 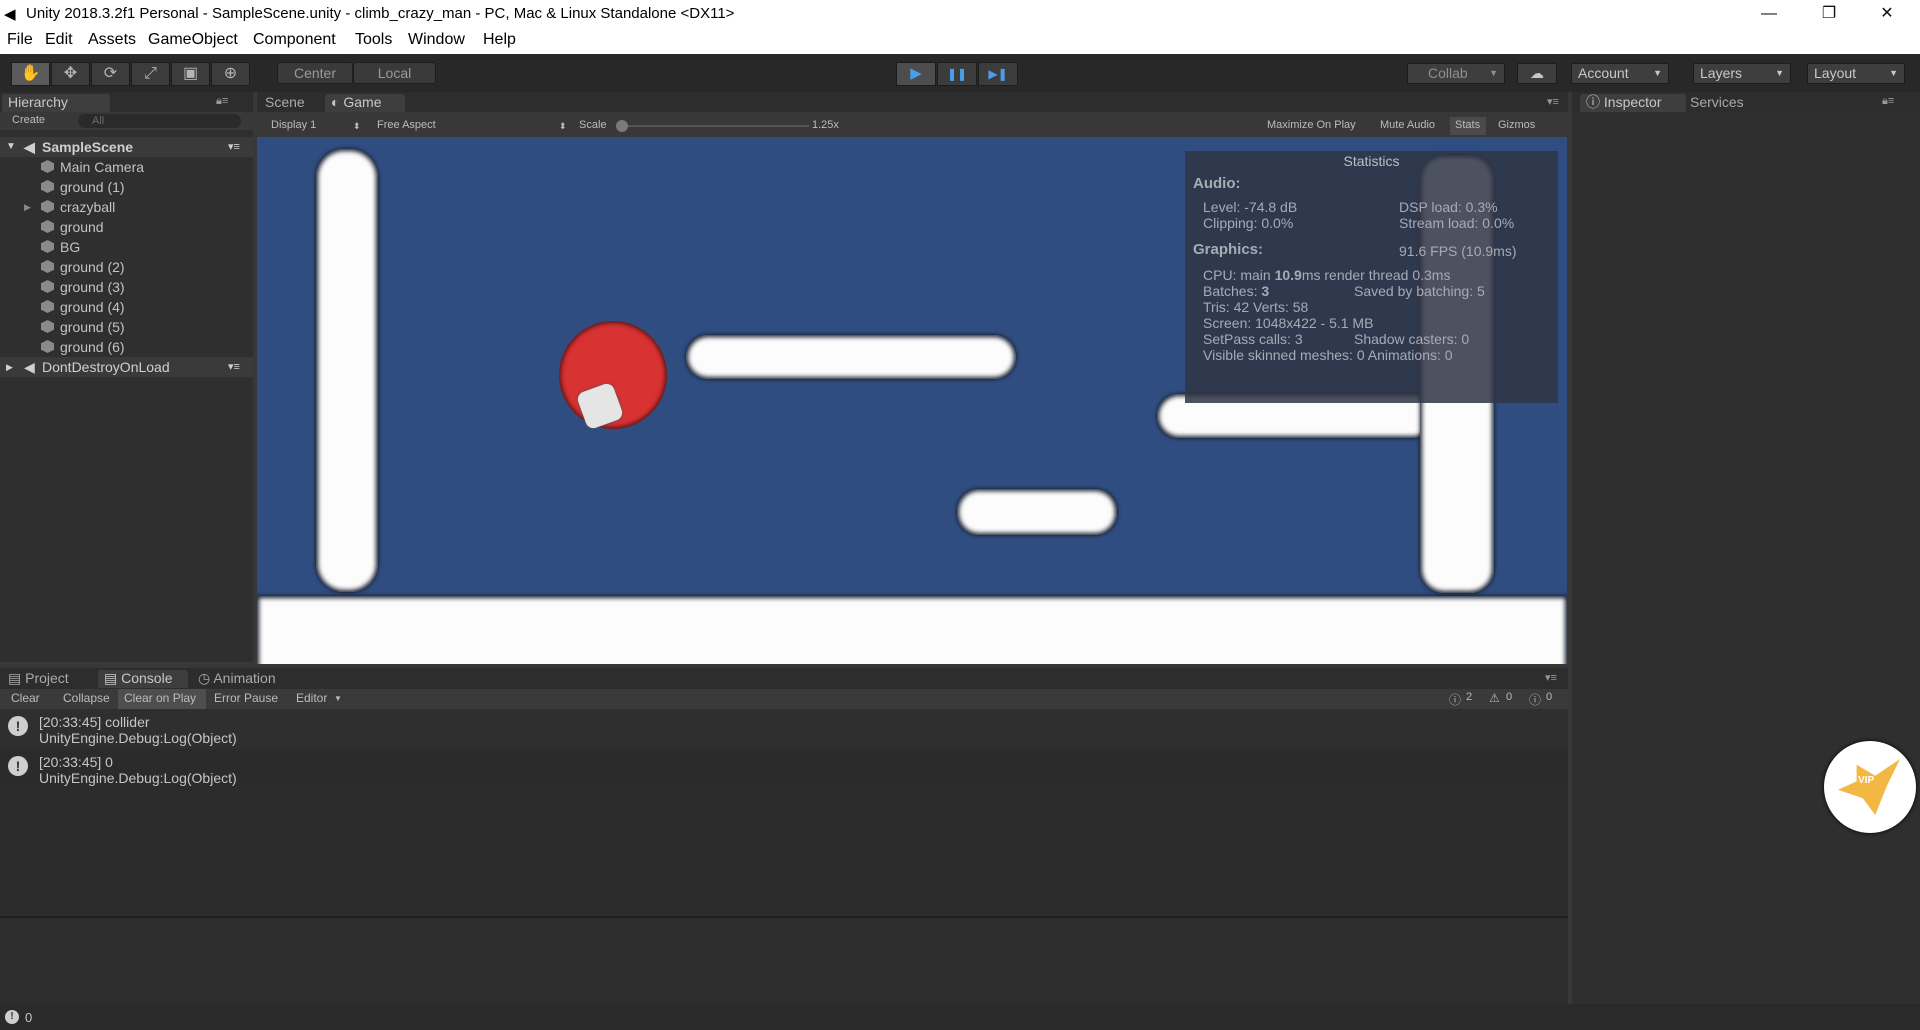 What do you see at coordinates (126, 307) in the screenshot?
I see `hierarchy-item: ground (4)` at bounding box center [126, 307].